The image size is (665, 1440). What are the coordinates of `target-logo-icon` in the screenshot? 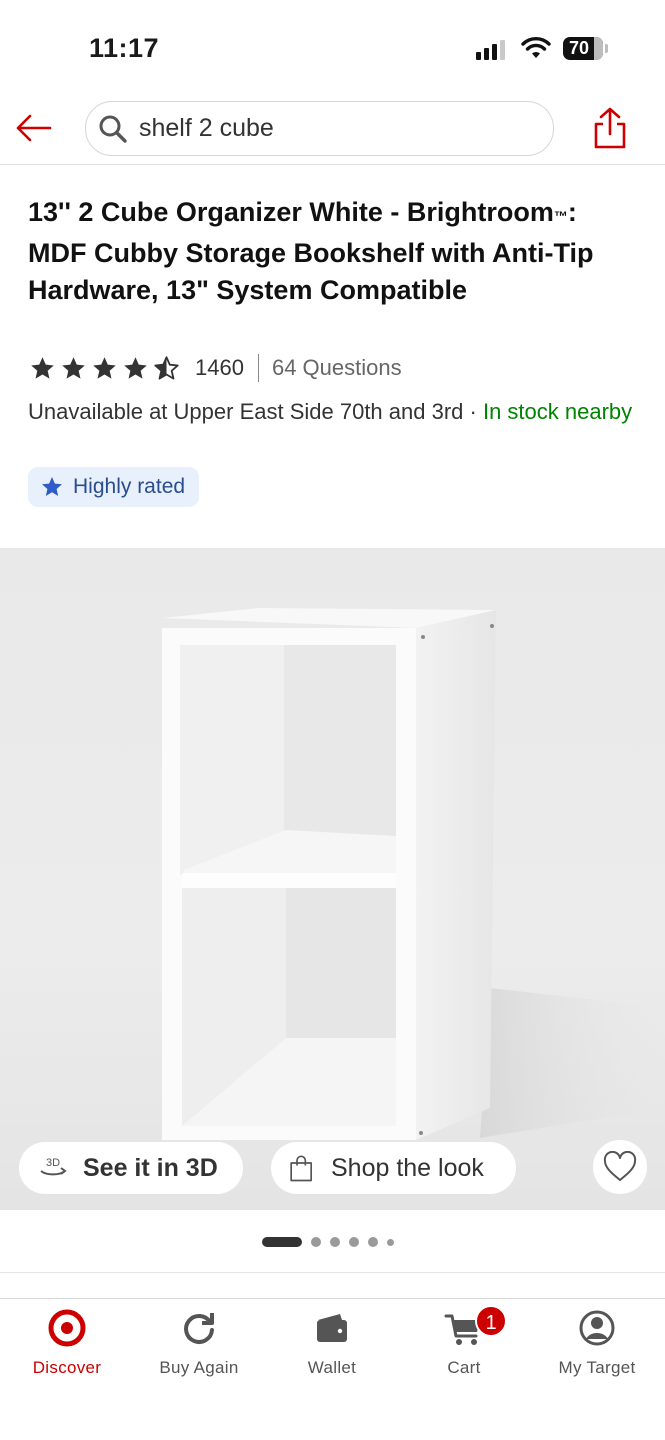 It's located at (67, 1328).